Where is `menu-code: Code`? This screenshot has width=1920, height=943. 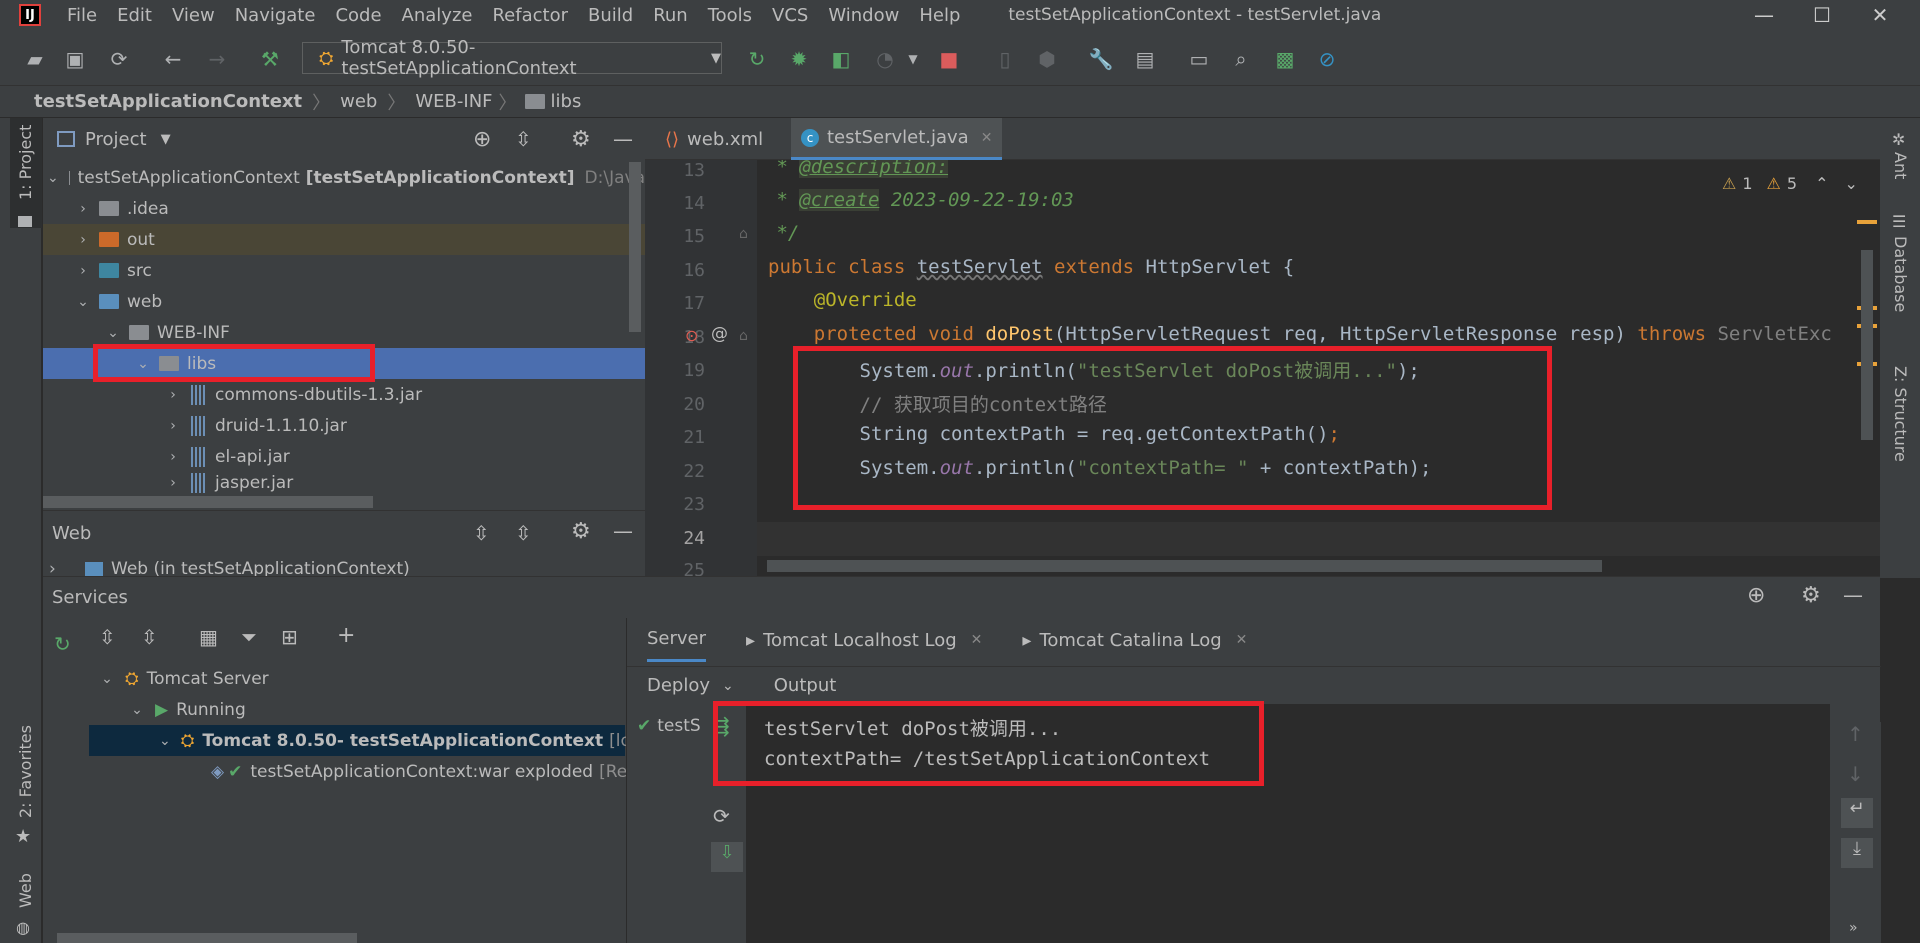 menu-code: Code is located at coordinates (358, 15).